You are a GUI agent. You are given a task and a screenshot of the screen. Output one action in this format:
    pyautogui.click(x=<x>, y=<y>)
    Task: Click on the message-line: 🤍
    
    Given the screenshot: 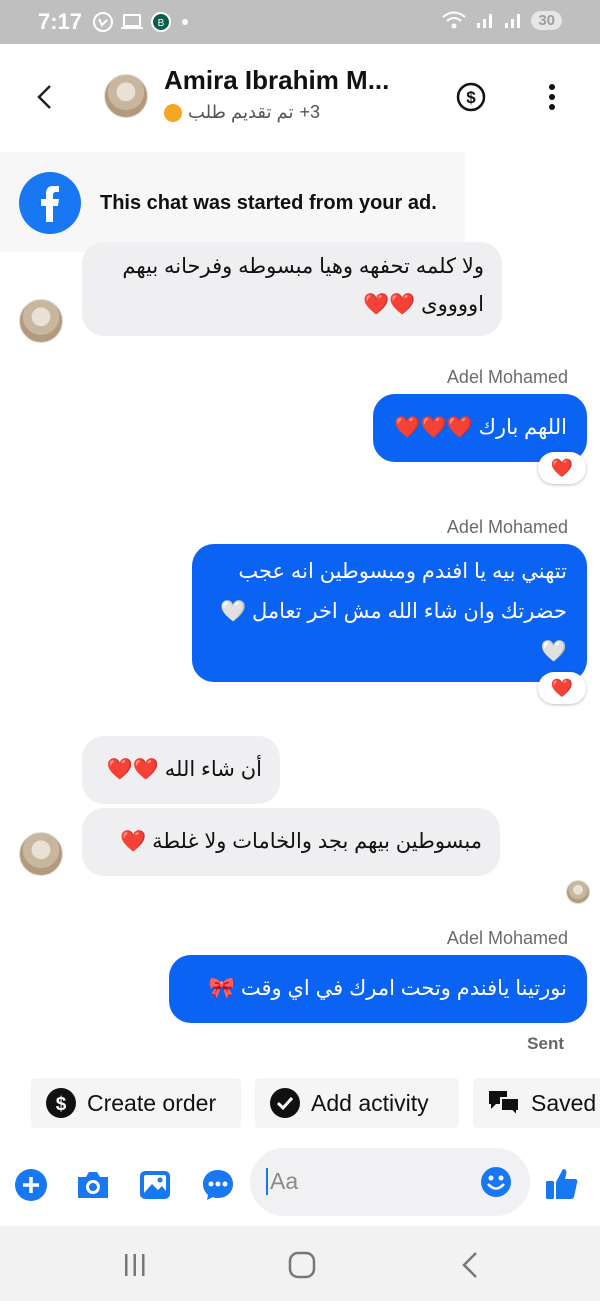 What is the action you would take?
    pyautogui.click(x=553, y=651)
    